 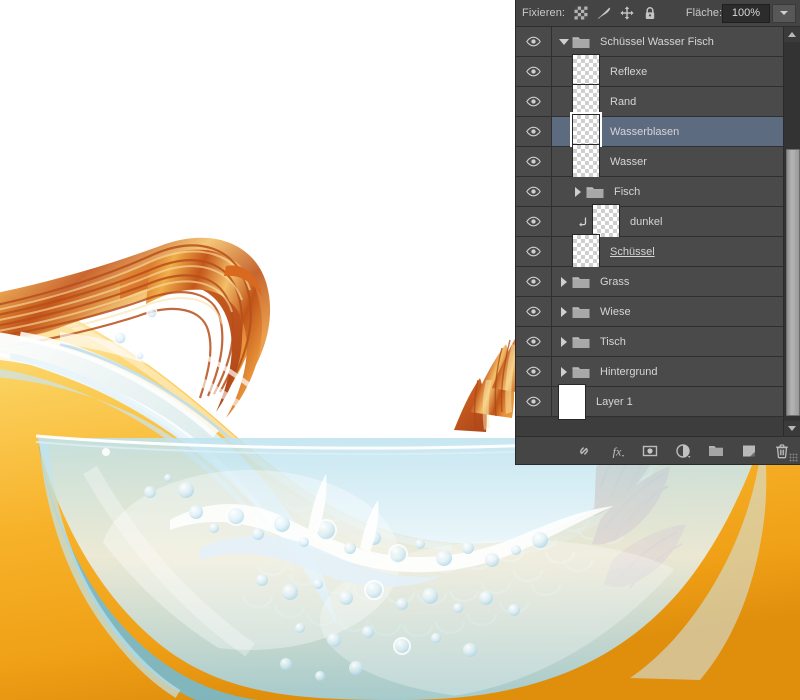 I want to click on layer-row-body: Grass, so click(x=668, y=281).